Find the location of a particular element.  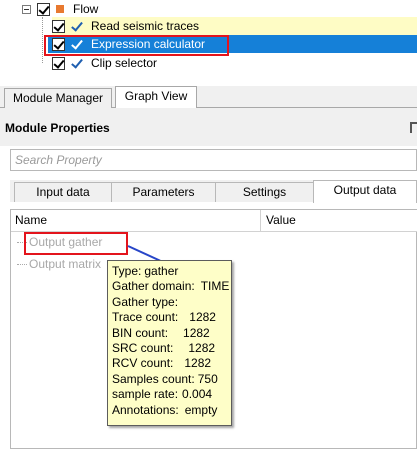

tab-settings: Settings is located at coordinates (264, 192).